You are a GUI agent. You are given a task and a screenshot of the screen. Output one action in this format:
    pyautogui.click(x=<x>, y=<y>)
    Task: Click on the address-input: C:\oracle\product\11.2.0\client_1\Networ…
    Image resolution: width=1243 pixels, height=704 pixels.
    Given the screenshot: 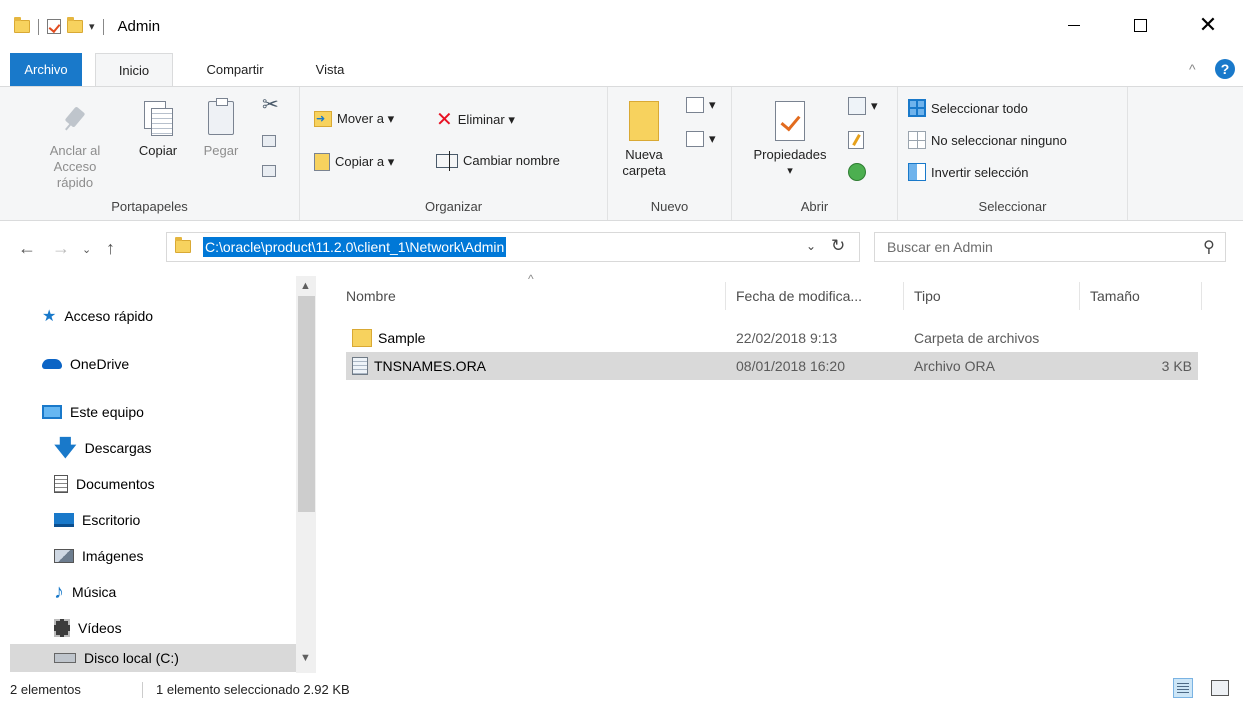 What is the action you would take?
    pyautogui.click(x=355, y=247)
    